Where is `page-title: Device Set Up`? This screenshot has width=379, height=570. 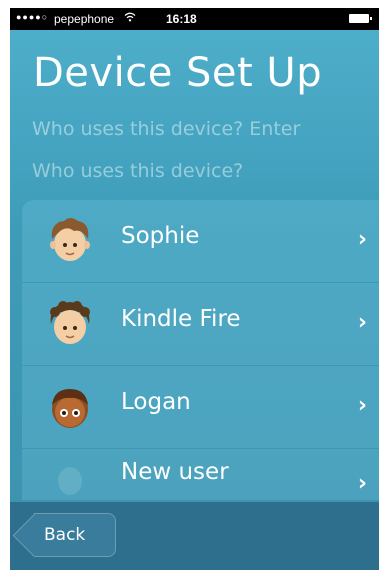 page-title: Device Set Up is located at coordinates (178, 73).